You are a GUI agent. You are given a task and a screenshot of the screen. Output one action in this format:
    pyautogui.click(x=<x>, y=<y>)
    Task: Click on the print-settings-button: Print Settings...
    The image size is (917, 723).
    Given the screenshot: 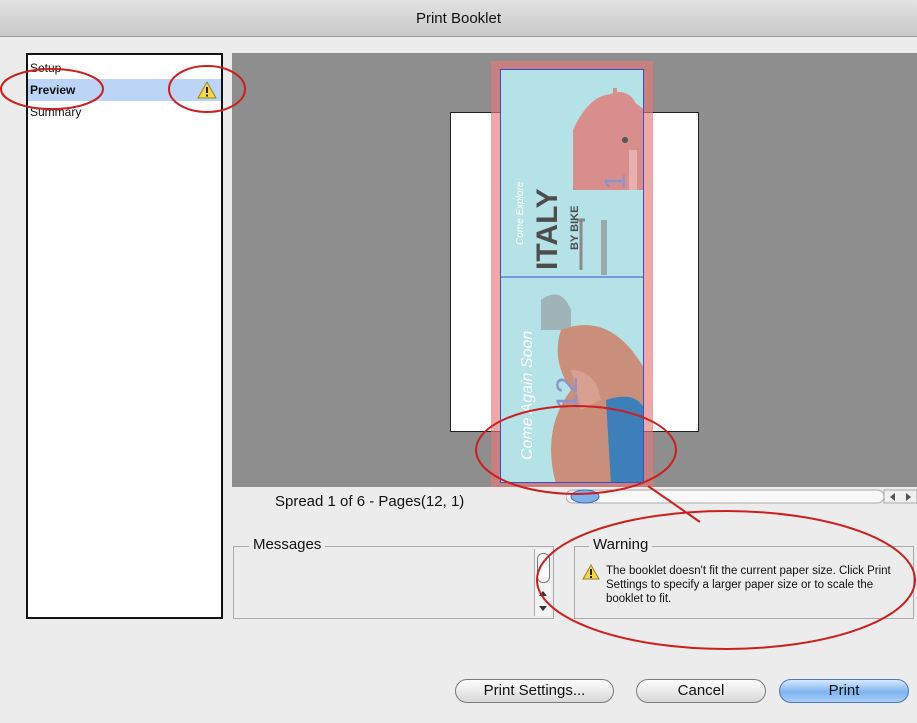 What is the action you would take?
    pyautogui.click(x=534, y=691)
    